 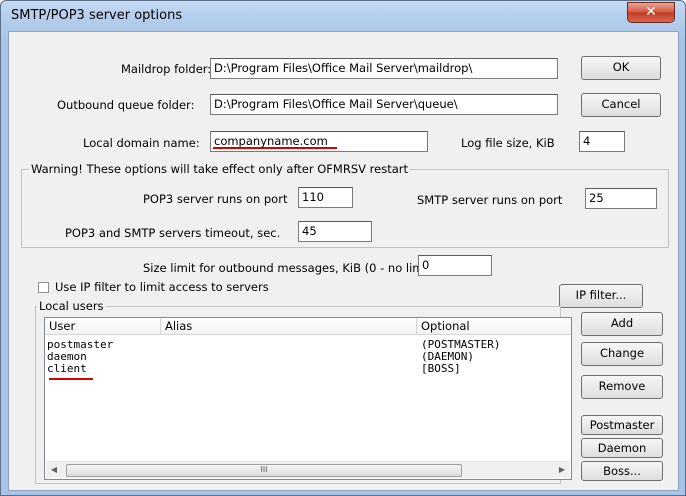 What do you see at coordinates (335, 231) in the screenshot?
I see `timeout-input: 45` at bounding box center [335, 231].